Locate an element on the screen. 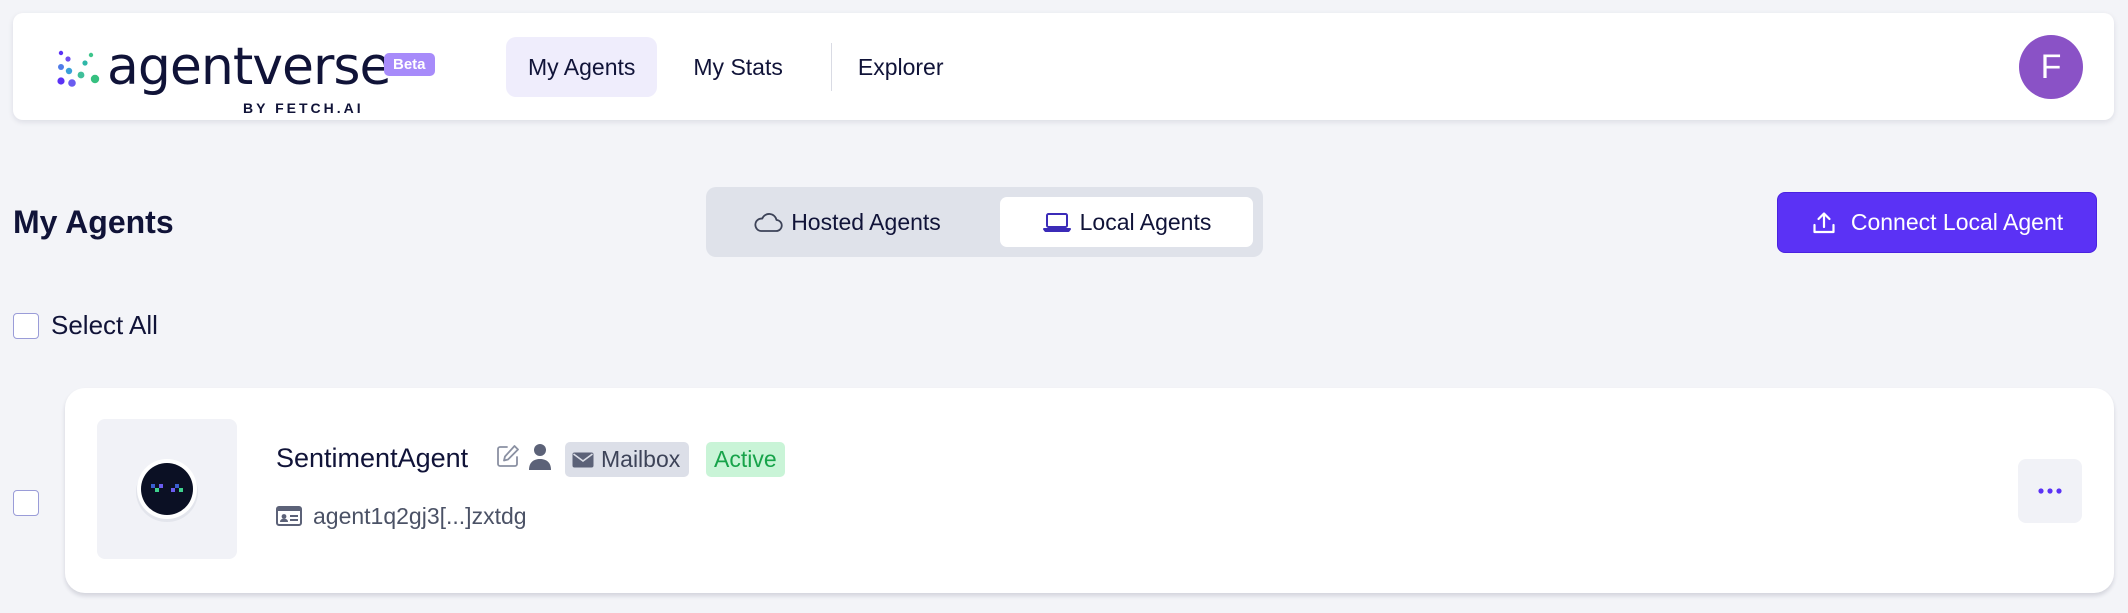 The width and height of the screenshot is (2128, 613). laptop-icon is located at coordinates (1056, 222).